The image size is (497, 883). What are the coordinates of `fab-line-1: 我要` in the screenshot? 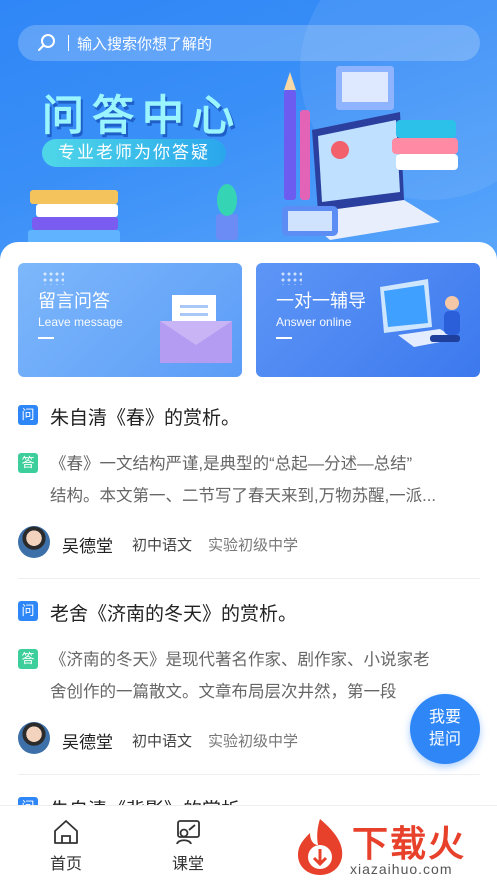 It's located at (444, 717).